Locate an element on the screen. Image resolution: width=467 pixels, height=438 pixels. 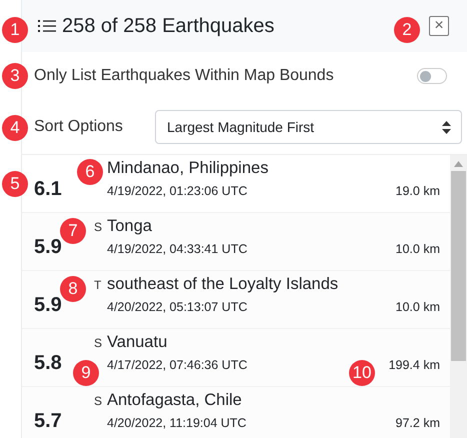
quake-place: Mindanao, Philippines is located at coordinates (187, 168).